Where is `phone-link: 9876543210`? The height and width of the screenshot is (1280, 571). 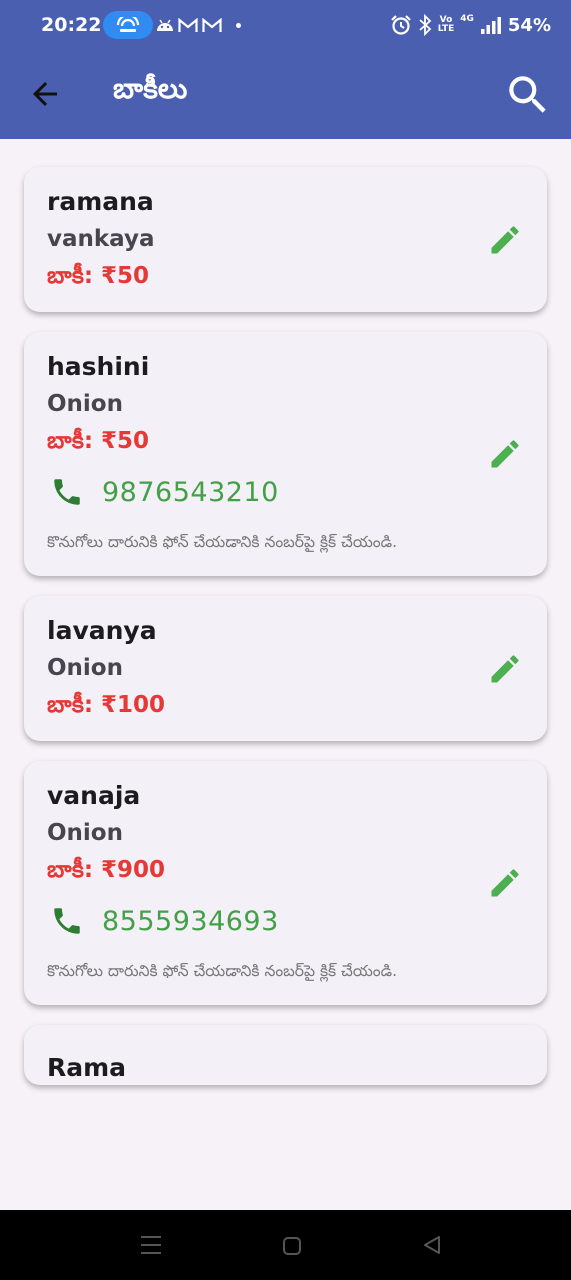
phone-link: 9876543210 is located at coordinates (285, 492).